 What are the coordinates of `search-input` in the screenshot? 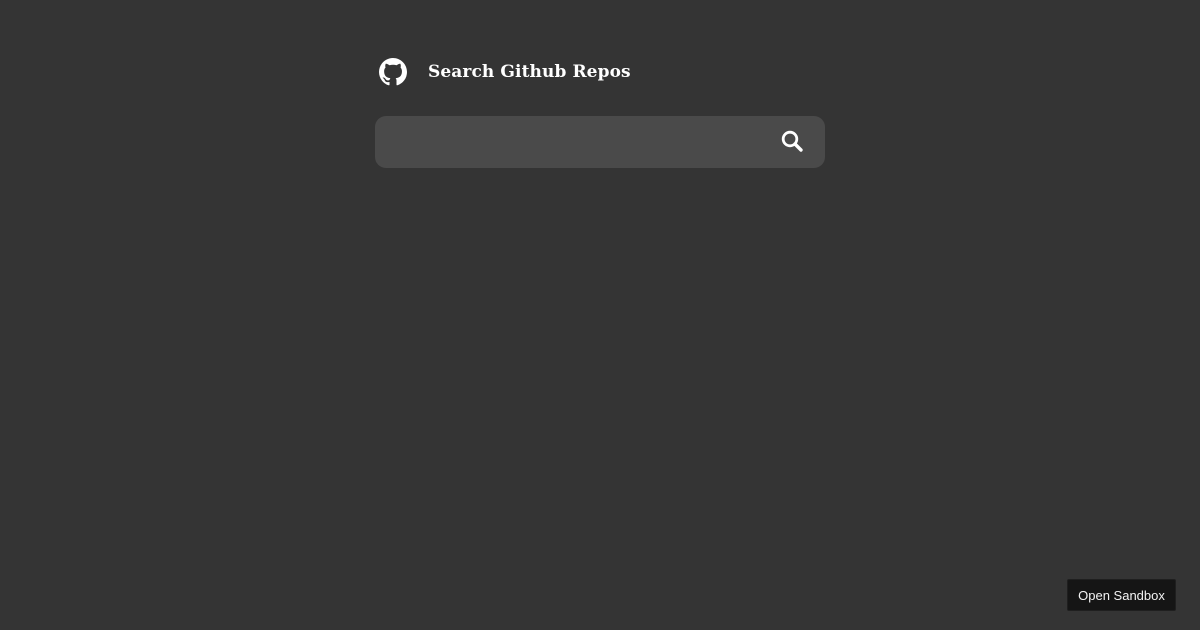 It's located at (600, 142).